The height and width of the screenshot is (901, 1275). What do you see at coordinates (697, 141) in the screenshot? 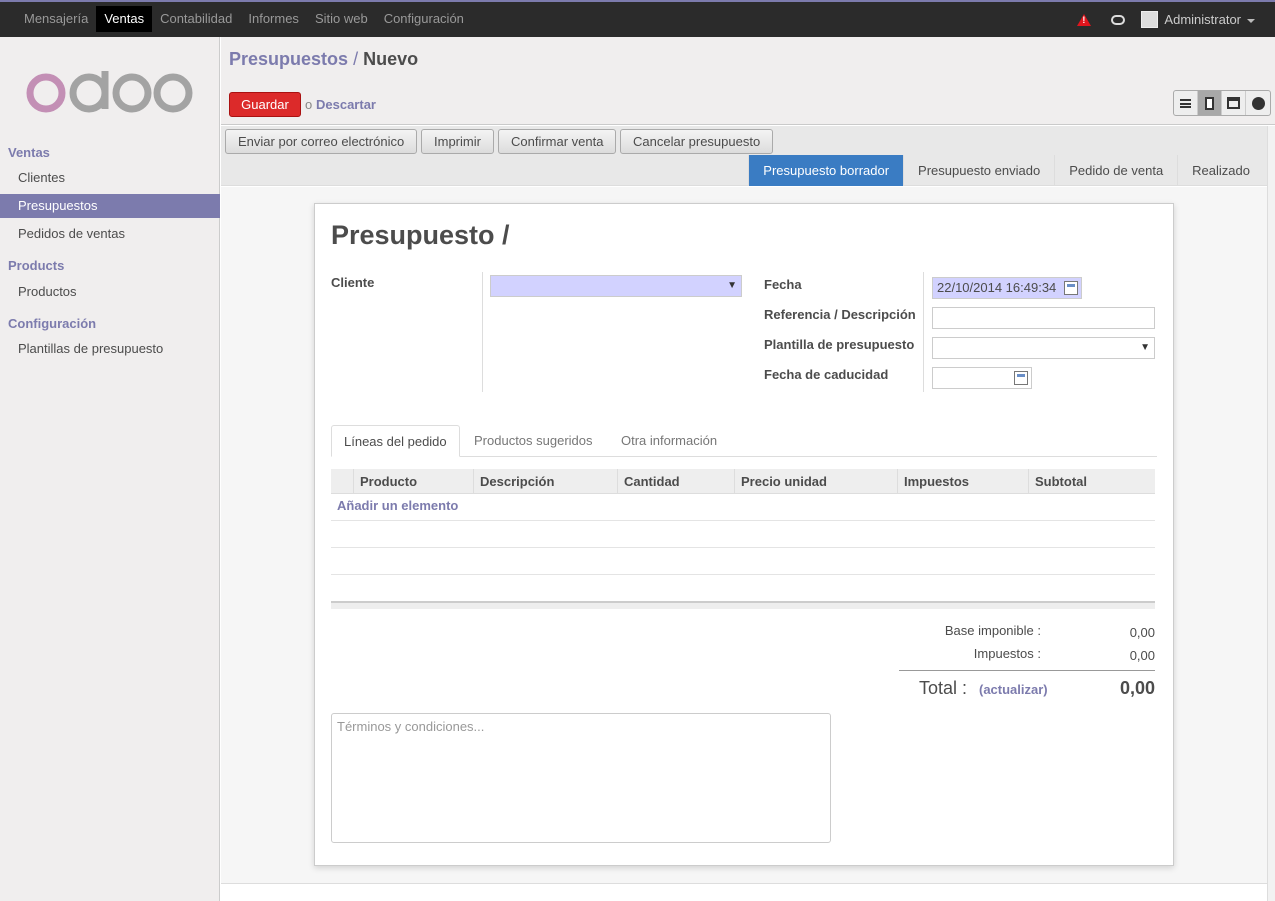
I see `cancel-quotation-button: Cancelar presupuesto` at bounding box center [697, 141].